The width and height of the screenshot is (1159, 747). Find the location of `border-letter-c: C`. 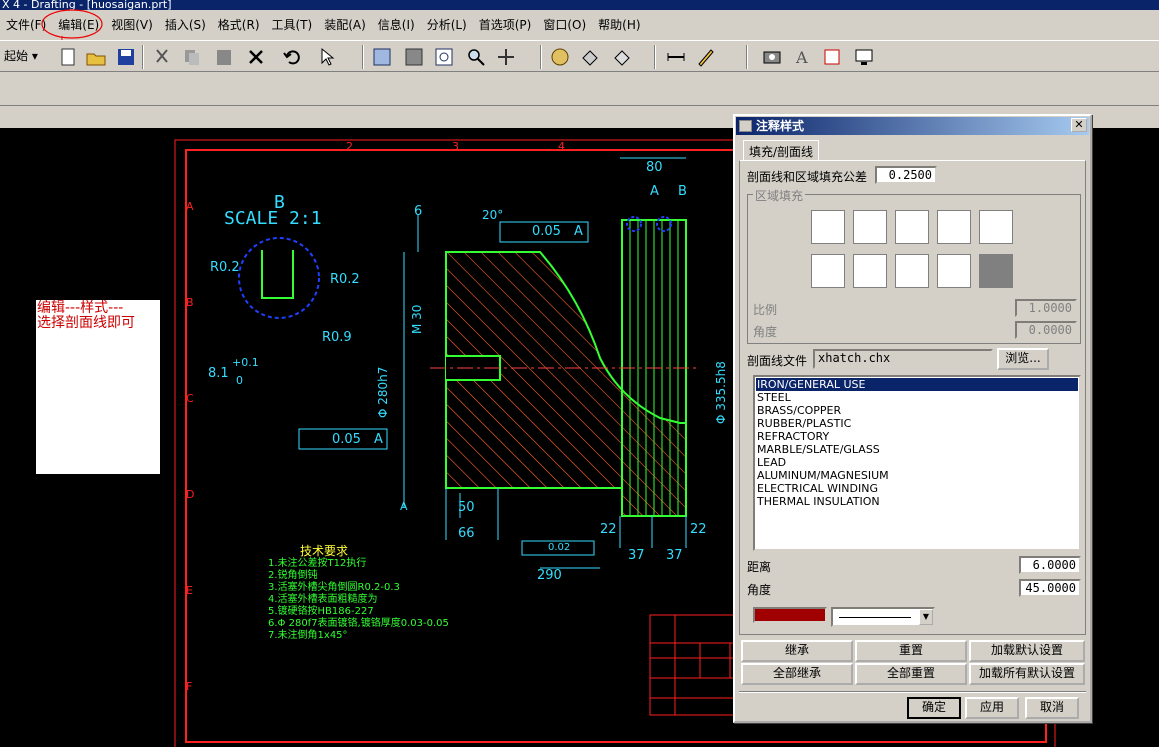

border-letter-c: C is located at coordinates (190, 398).